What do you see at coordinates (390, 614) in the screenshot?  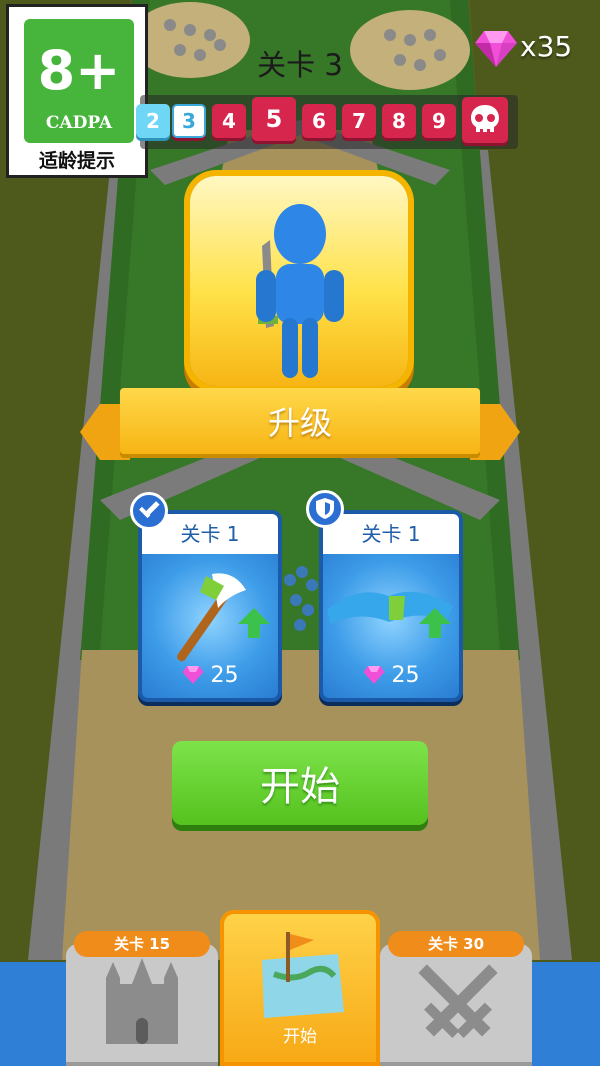 I see `armor-icon` at bounding box center [390, 614].